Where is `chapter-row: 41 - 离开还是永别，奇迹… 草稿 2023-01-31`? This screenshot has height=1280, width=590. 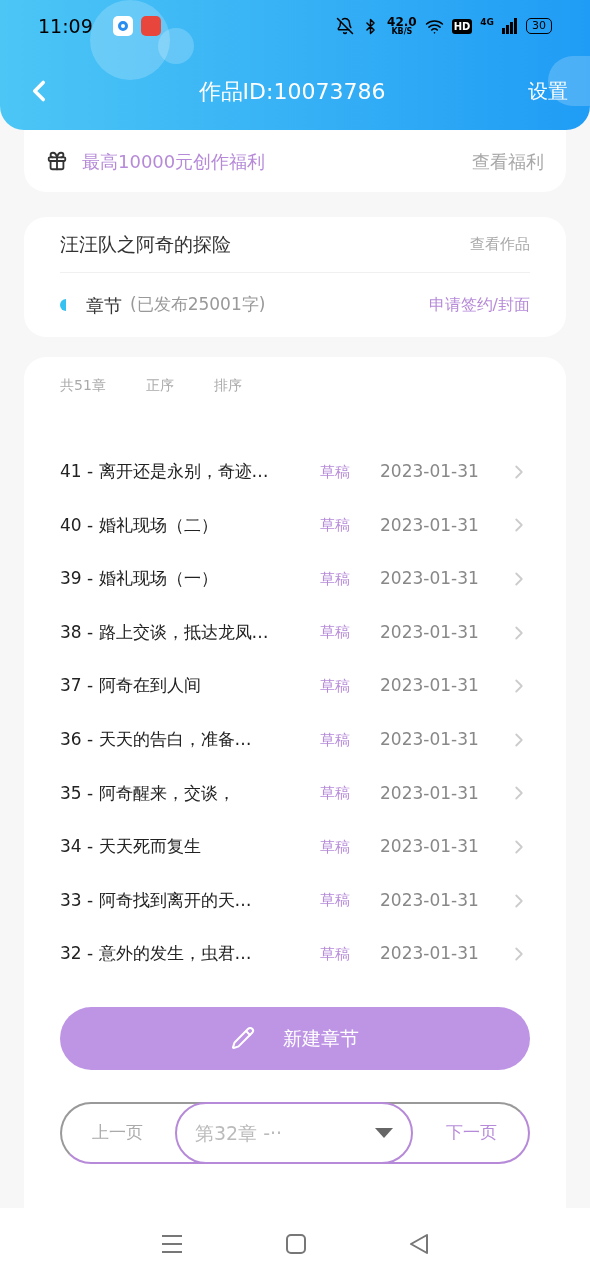 chapter-row: 41 - 离开还是永别，奇迹… 草稿 2023-01-31 is located at coordinates (295, 472).